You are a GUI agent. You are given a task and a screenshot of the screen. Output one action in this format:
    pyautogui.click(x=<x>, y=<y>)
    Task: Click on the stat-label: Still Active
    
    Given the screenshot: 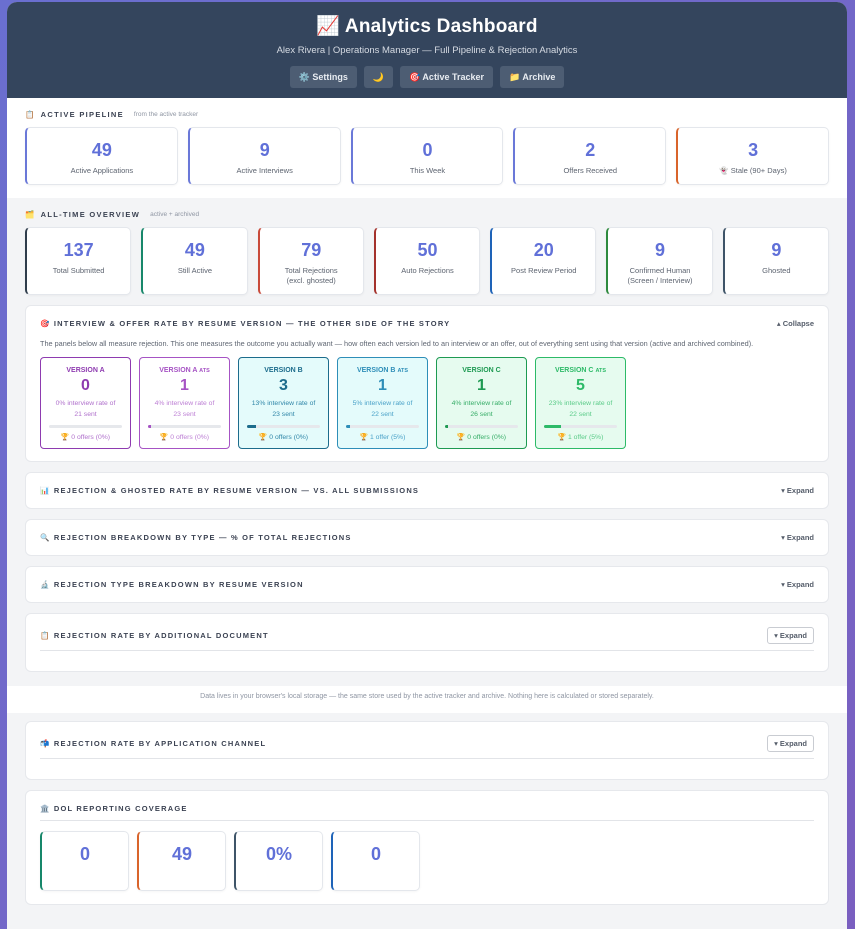 What is the action you would take?
    pyautogui.click(x=195, y=270)
    